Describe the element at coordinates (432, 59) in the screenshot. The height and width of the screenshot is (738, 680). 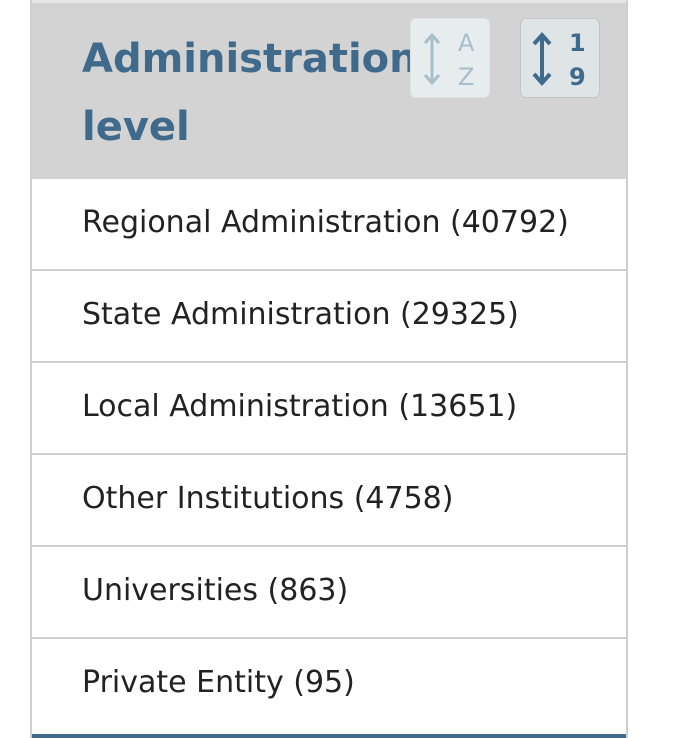
I see `sort-alpha-icon` at that location.